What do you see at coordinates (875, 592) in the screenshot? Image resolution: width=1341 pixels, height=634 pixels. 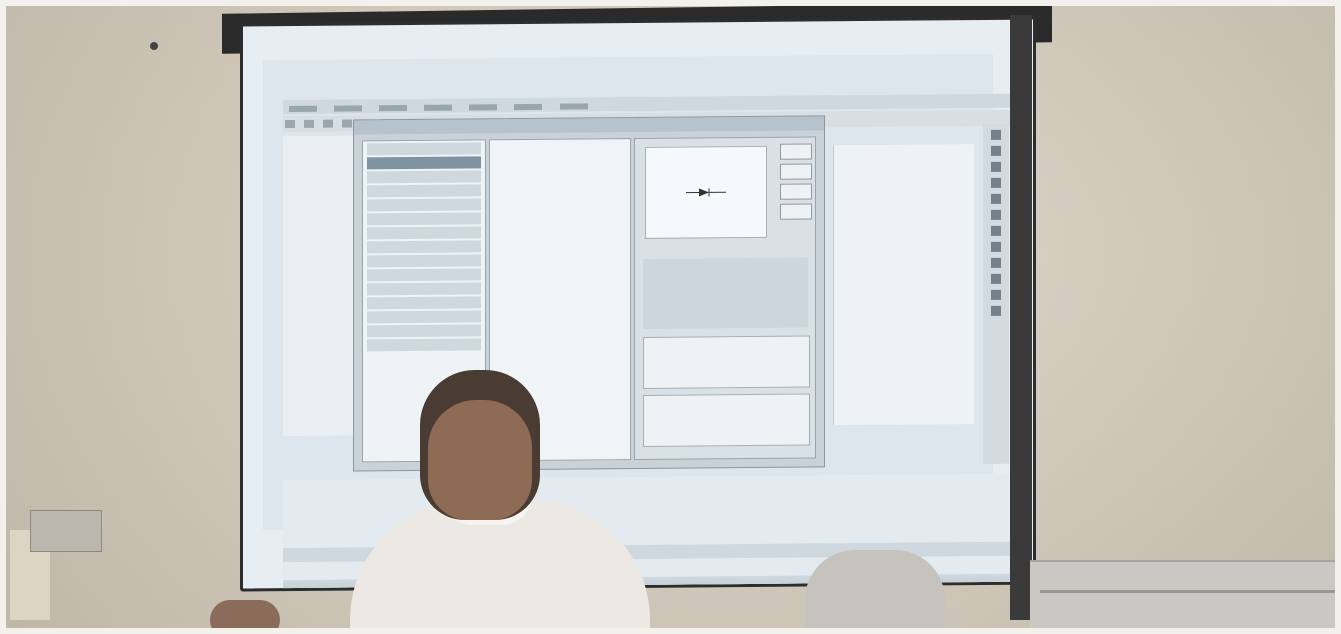 I see `chair` at bounding box center [875, 592].